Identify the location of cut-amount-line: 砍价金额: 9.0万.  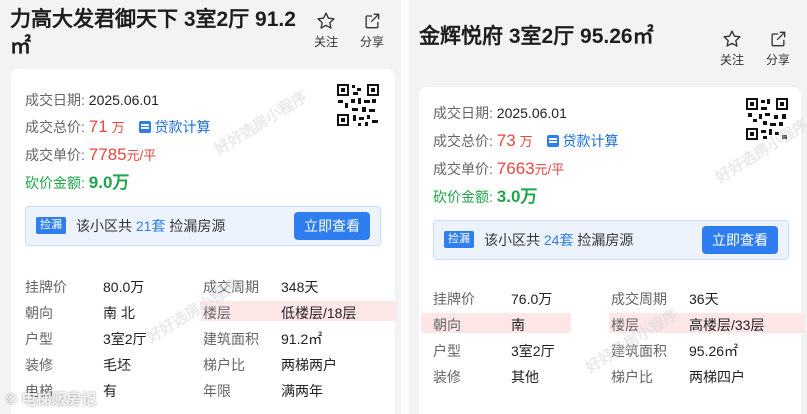
(77, 183).